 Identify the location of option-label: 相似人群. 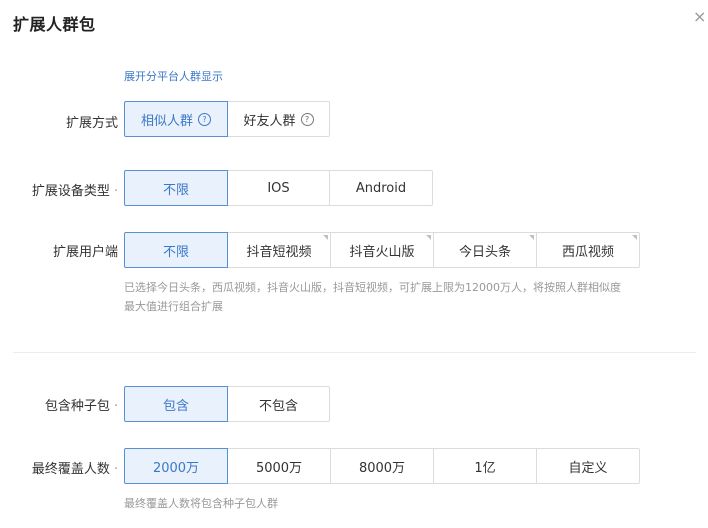
(166, 121).